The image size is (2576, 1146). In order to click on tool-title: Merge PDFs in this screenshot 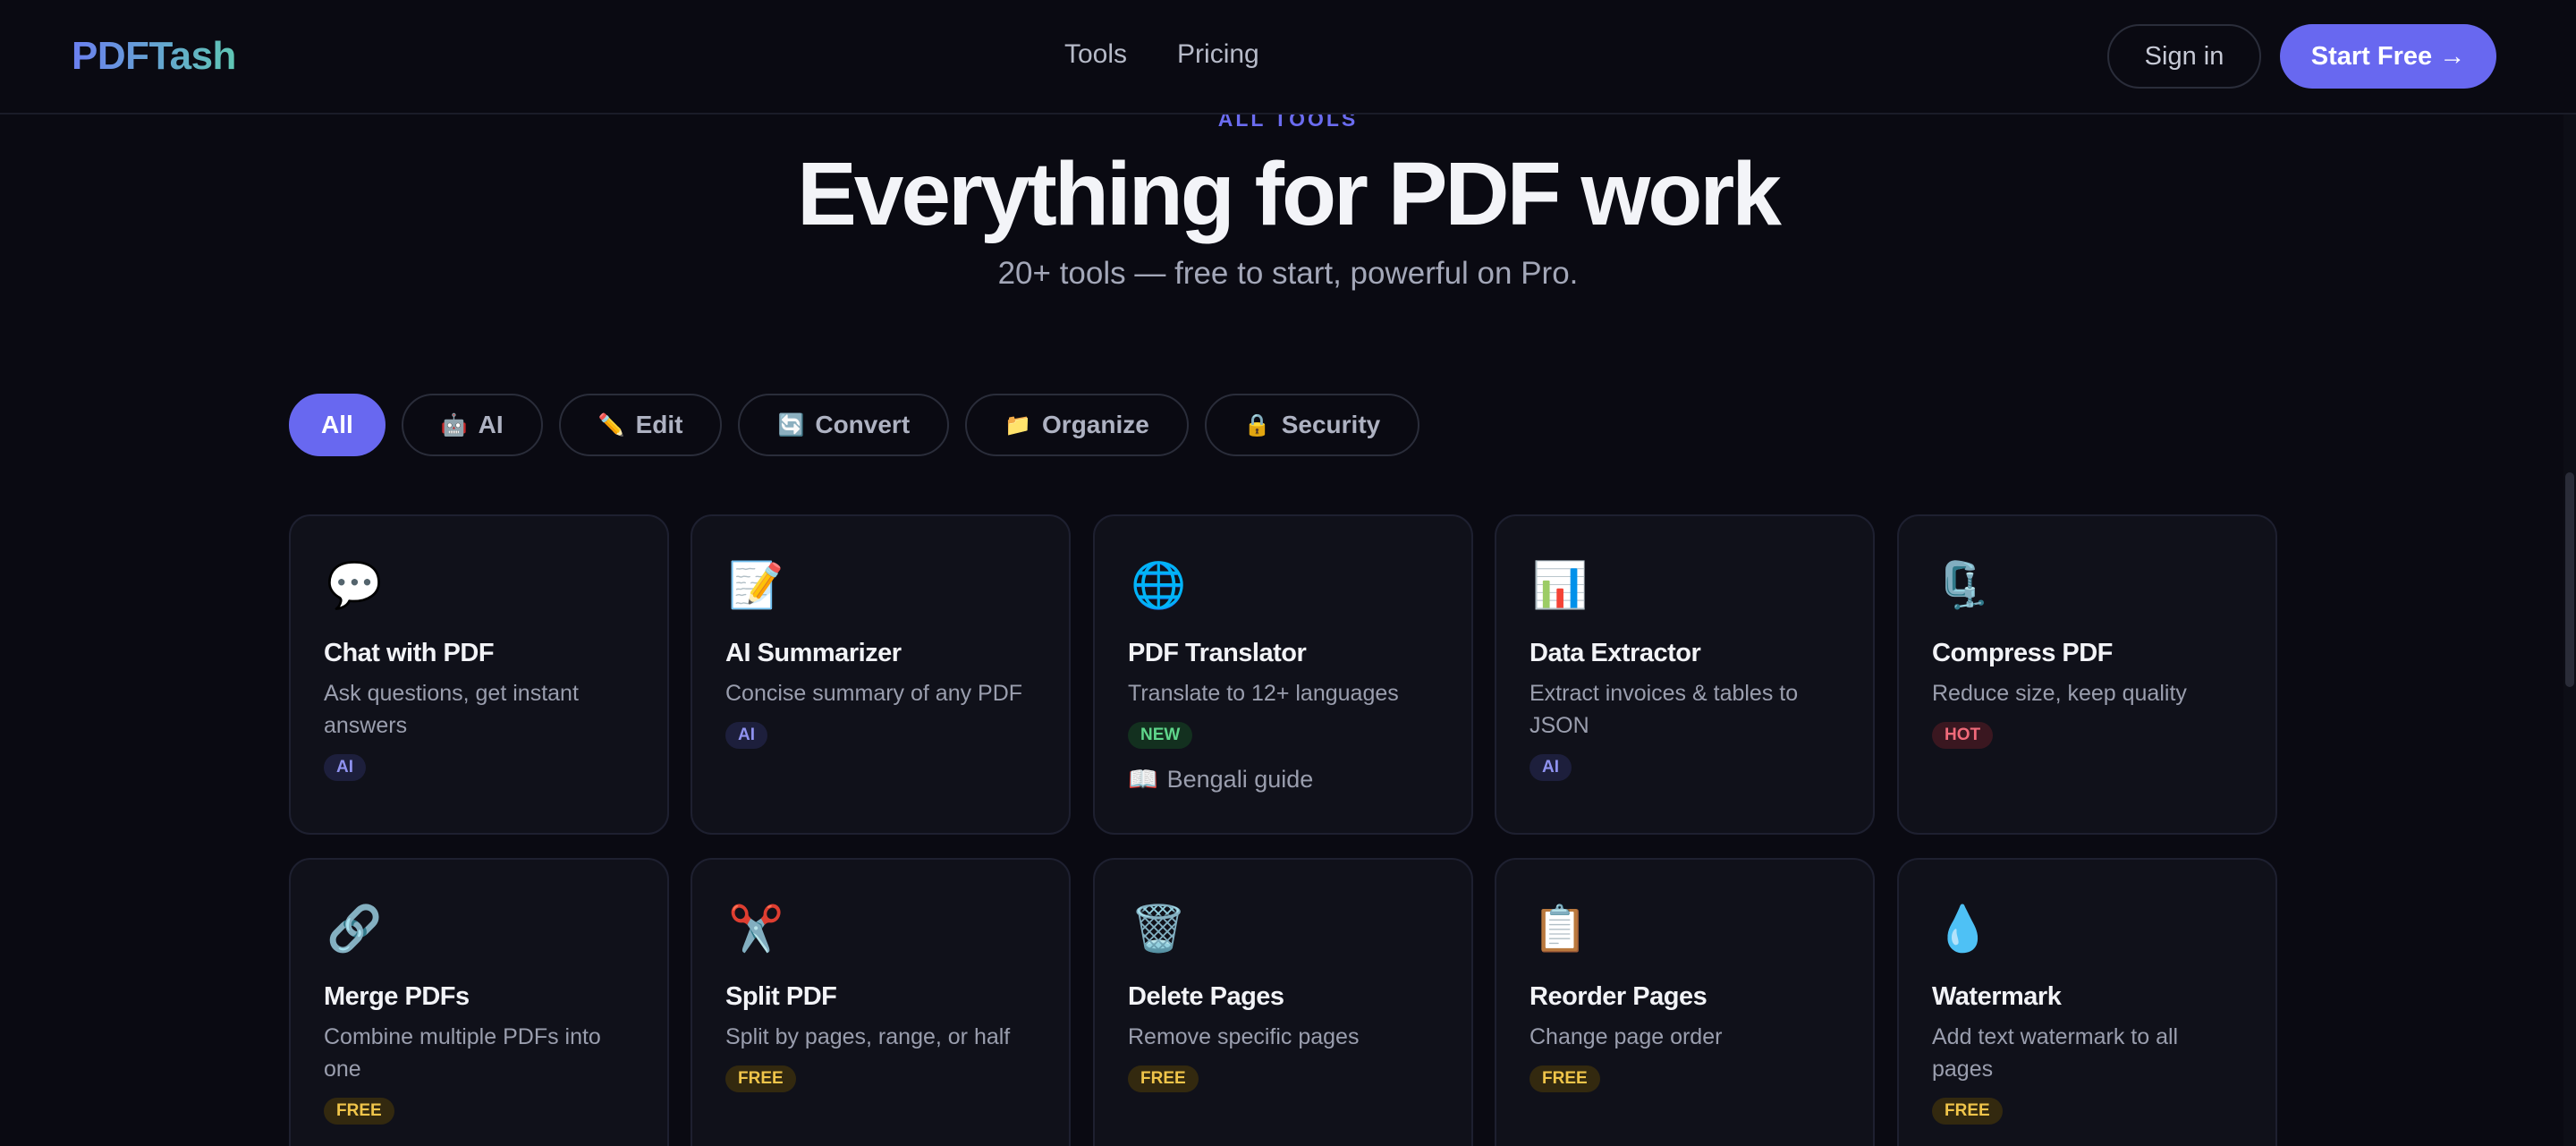, I will do `click(397, 996)`.